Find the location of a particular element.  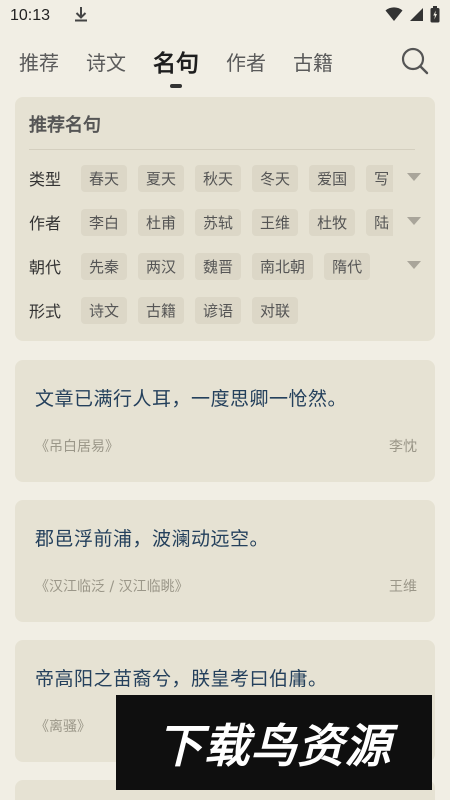

chip: 两汉 is located at coordinates (161, 266).